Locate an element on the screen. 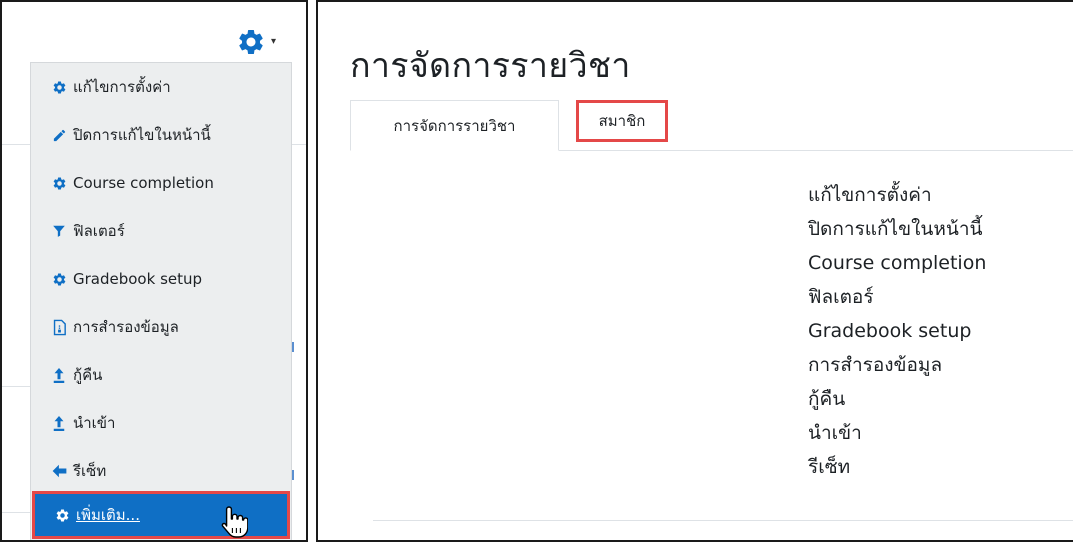  settings-menu-toggle: ▾ is located at coordinates (266, 42).